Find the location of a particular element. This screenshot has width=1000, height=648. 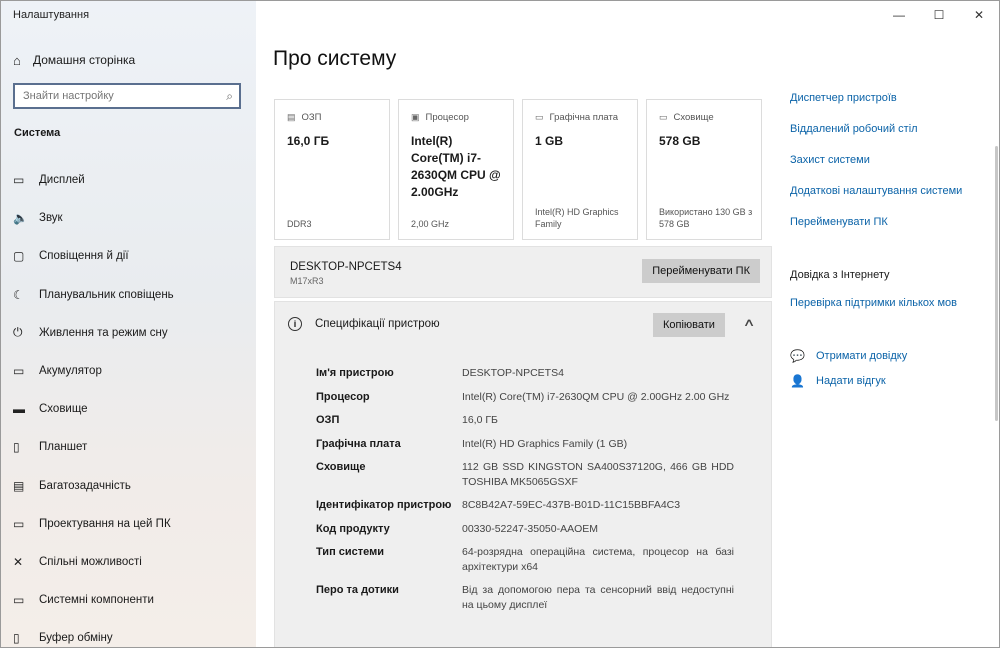

search-icon: ⌕ is located at coordinates (229, 96).